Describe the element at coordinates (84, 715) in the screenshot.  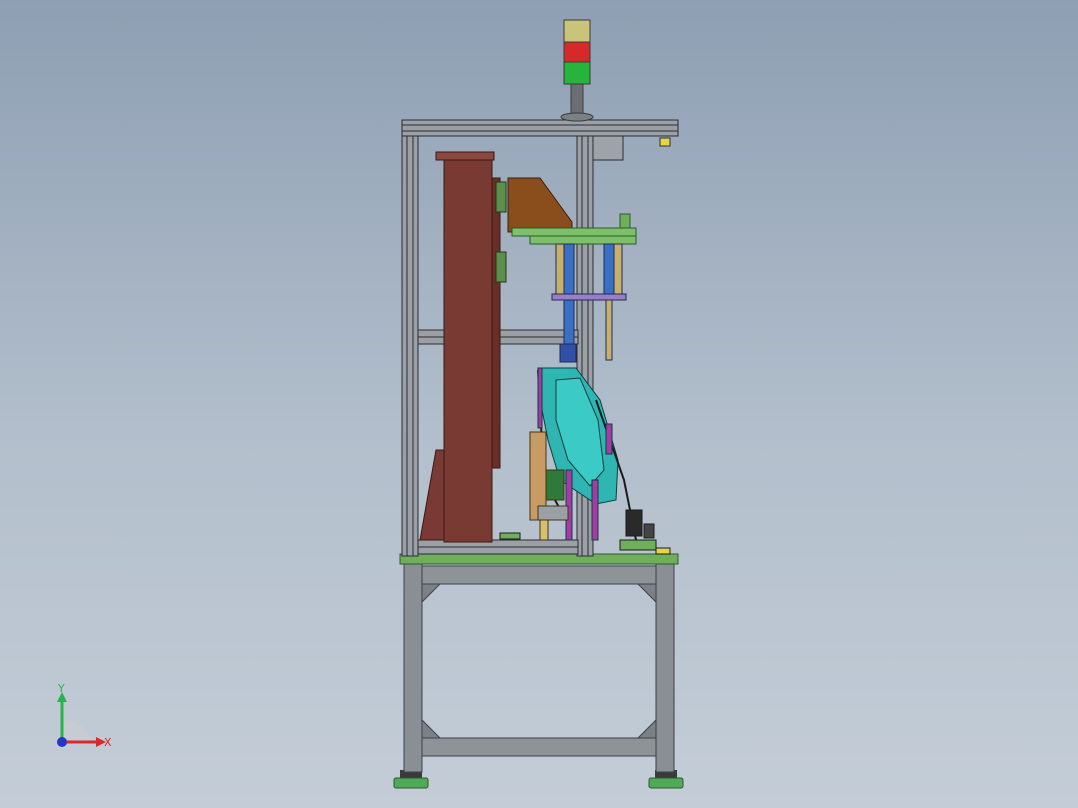
I see `axis-triad-graphic: Y X` at that location.